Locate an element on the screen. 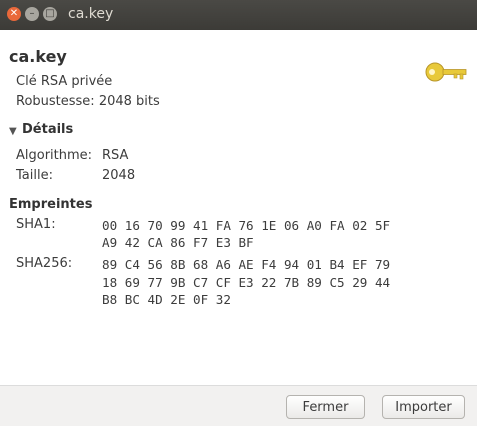 The height and width of the screenshot is (426, 477). dialog-footer: Fermer Importer is located at coordinates (238, 405).